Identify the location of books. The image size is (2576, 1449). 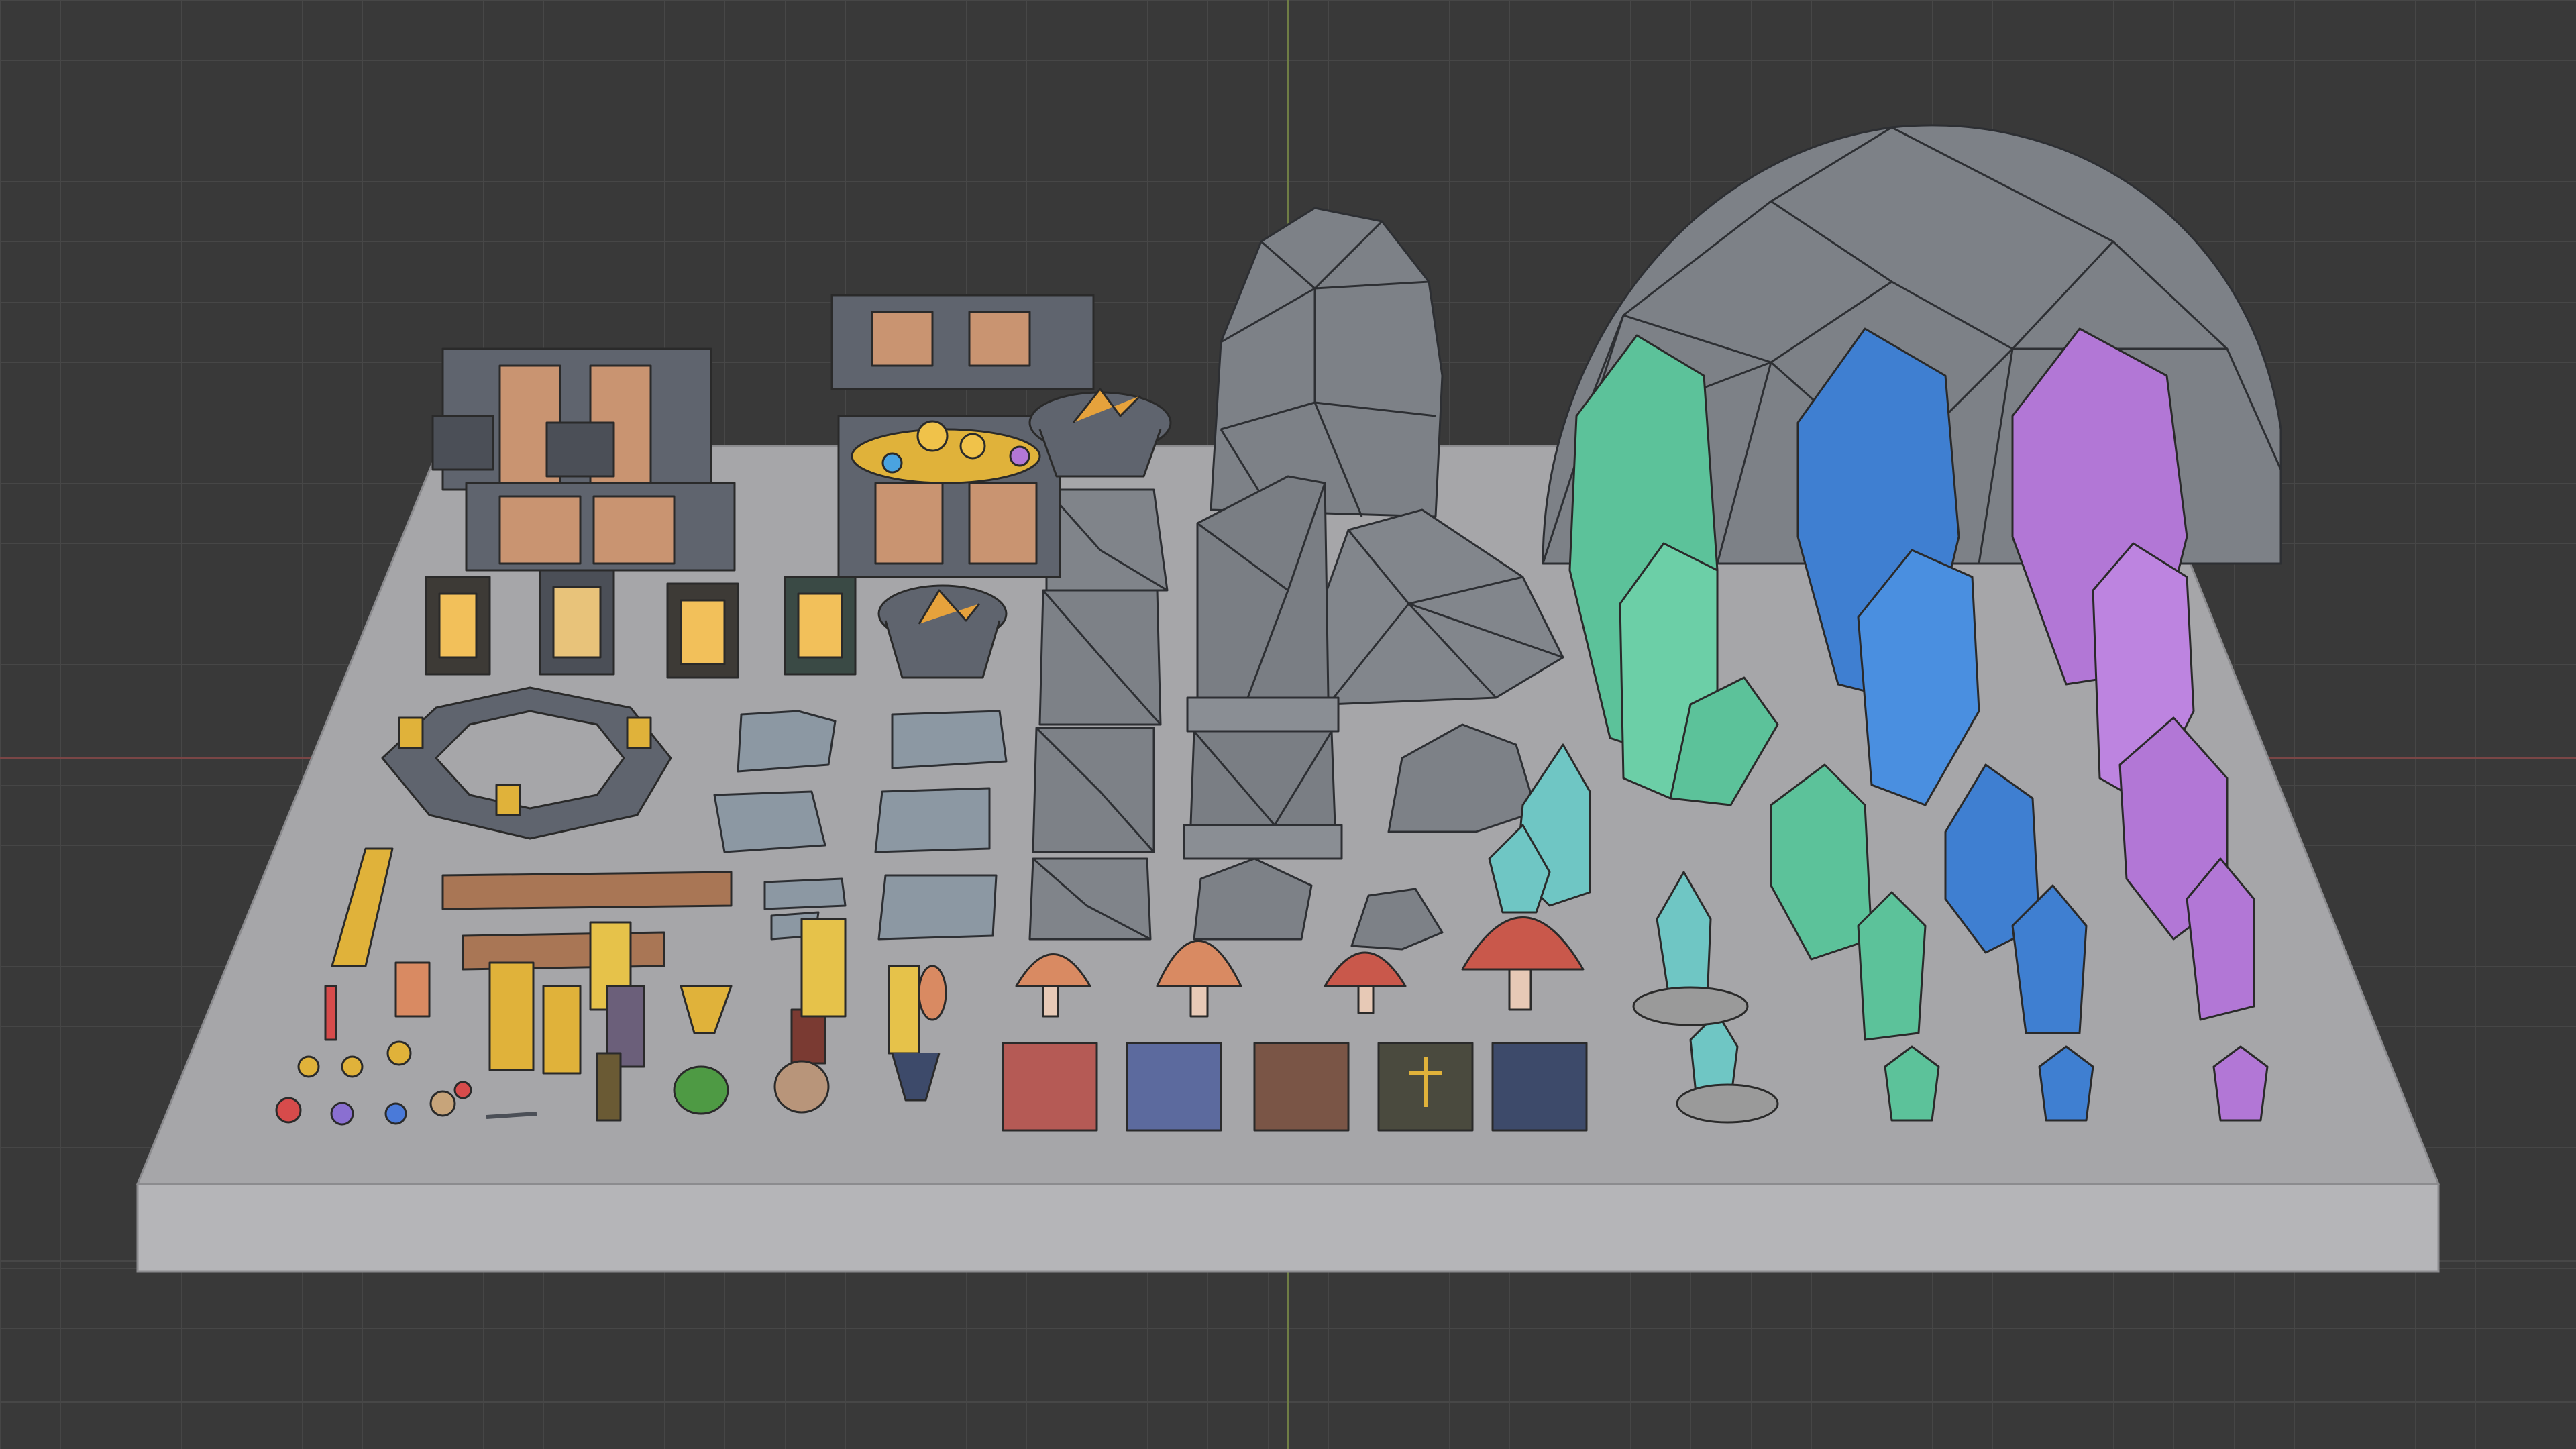
(1295, 1087).